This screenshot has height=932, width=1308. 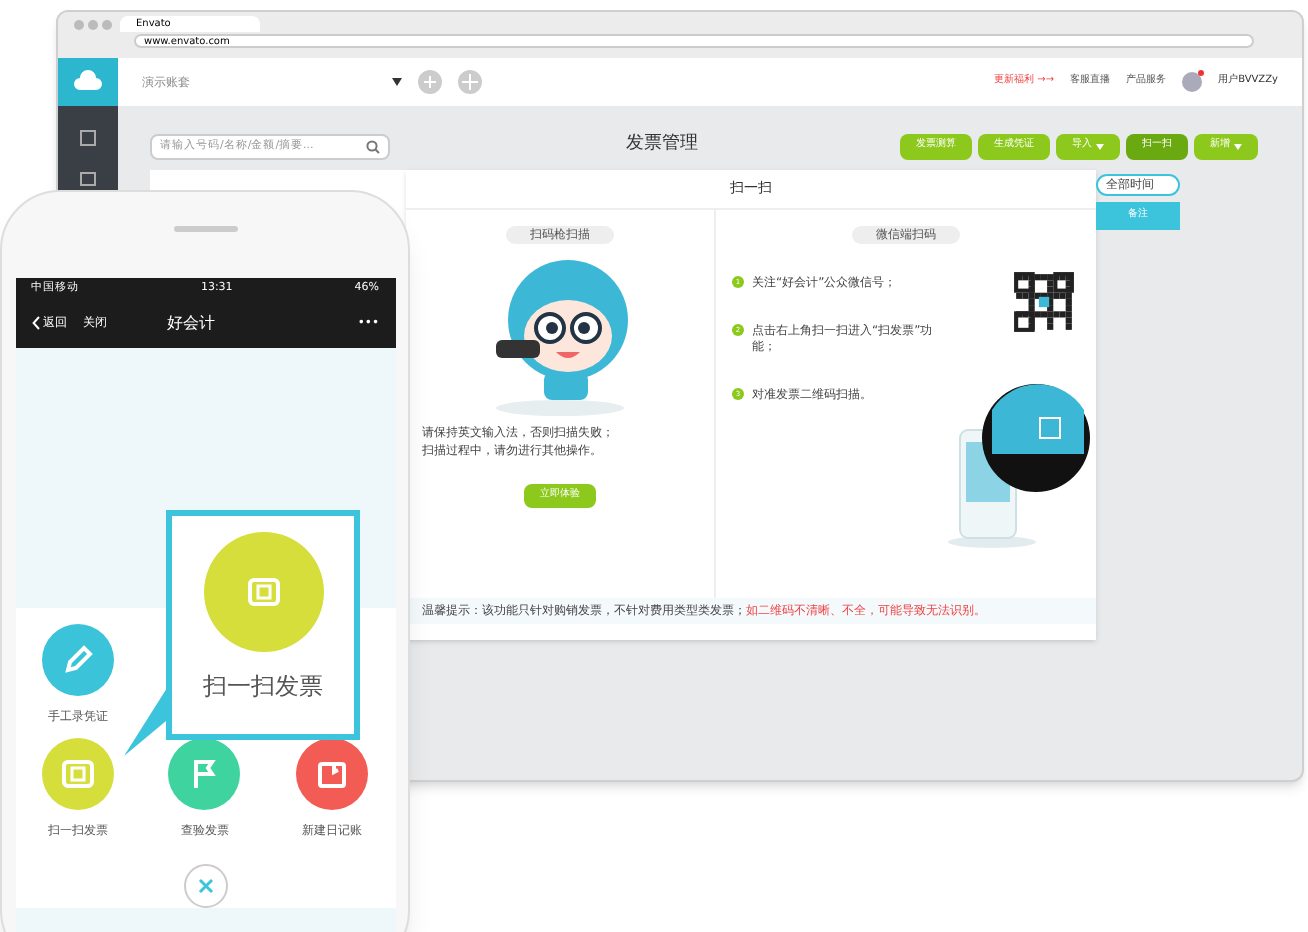 What do you see at coordinates (191, 323) in the screenshot?
I see `app-title: 好会计` at bounding box center [191, 323].